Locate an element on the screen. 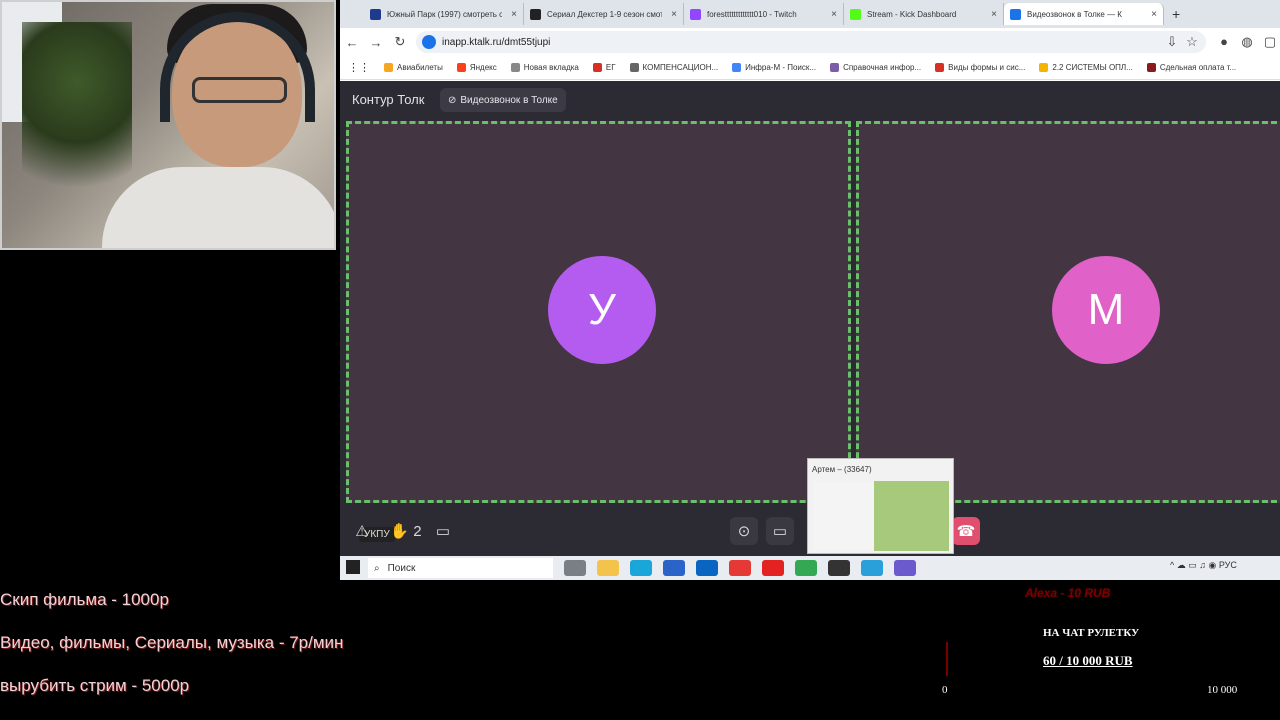 The height and width of the screenshot is (720, 1280). yandex-browser-icon is located at coordinates (773, 568).